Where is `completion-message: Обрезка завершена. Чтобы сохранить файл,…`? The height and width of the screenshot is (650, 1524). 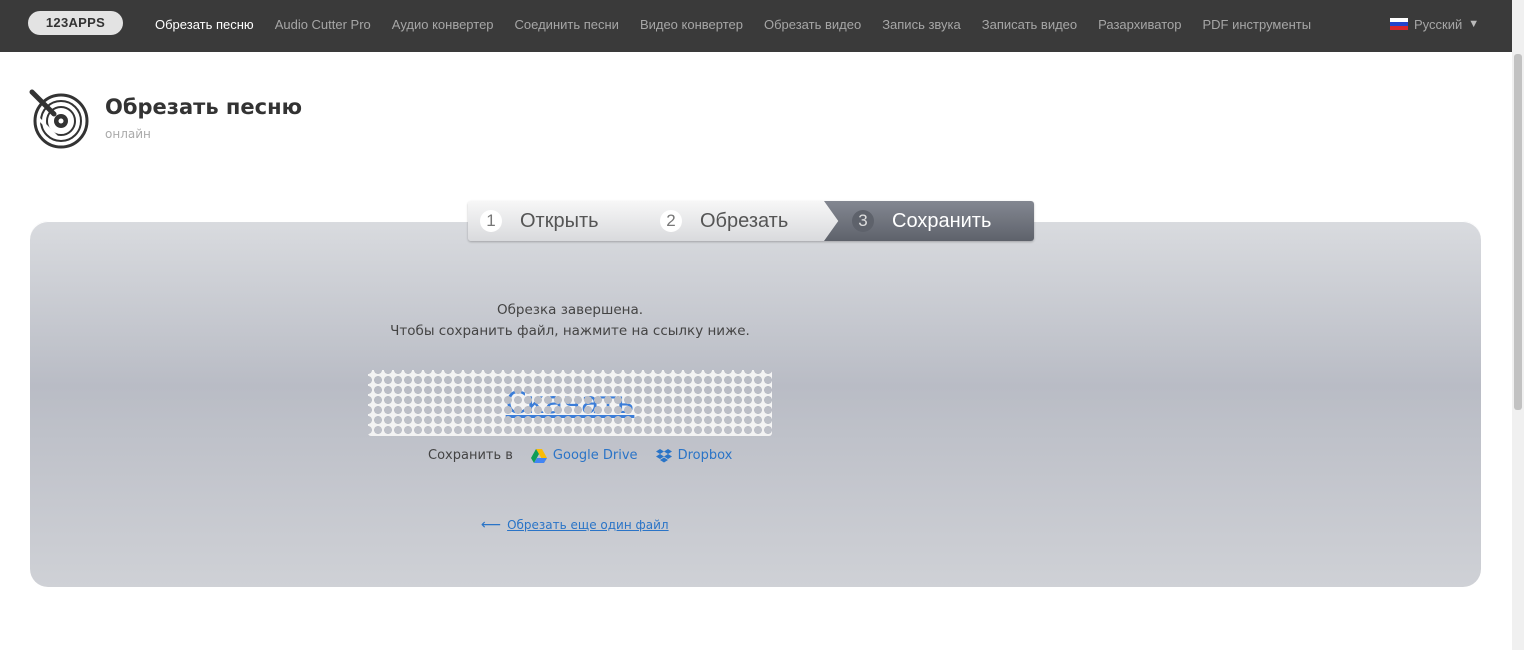 completion-message: Обрезка завершена. Чтобы сохранить файл,… is located at coordinates (570, 321).